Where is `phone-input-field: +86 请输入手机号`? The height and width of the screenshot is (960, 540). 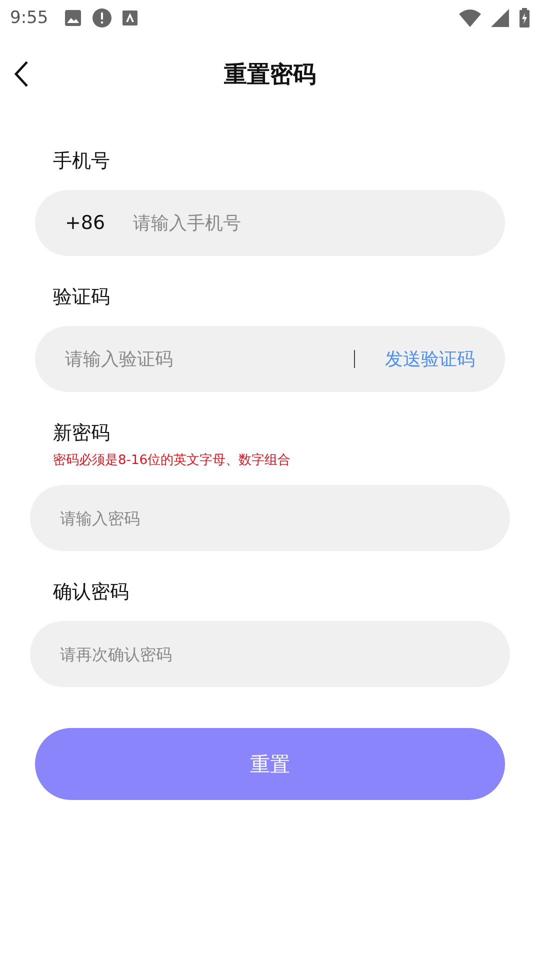
phone-input-field: +86 请输入手机号 is located at coordinates (270, 223).